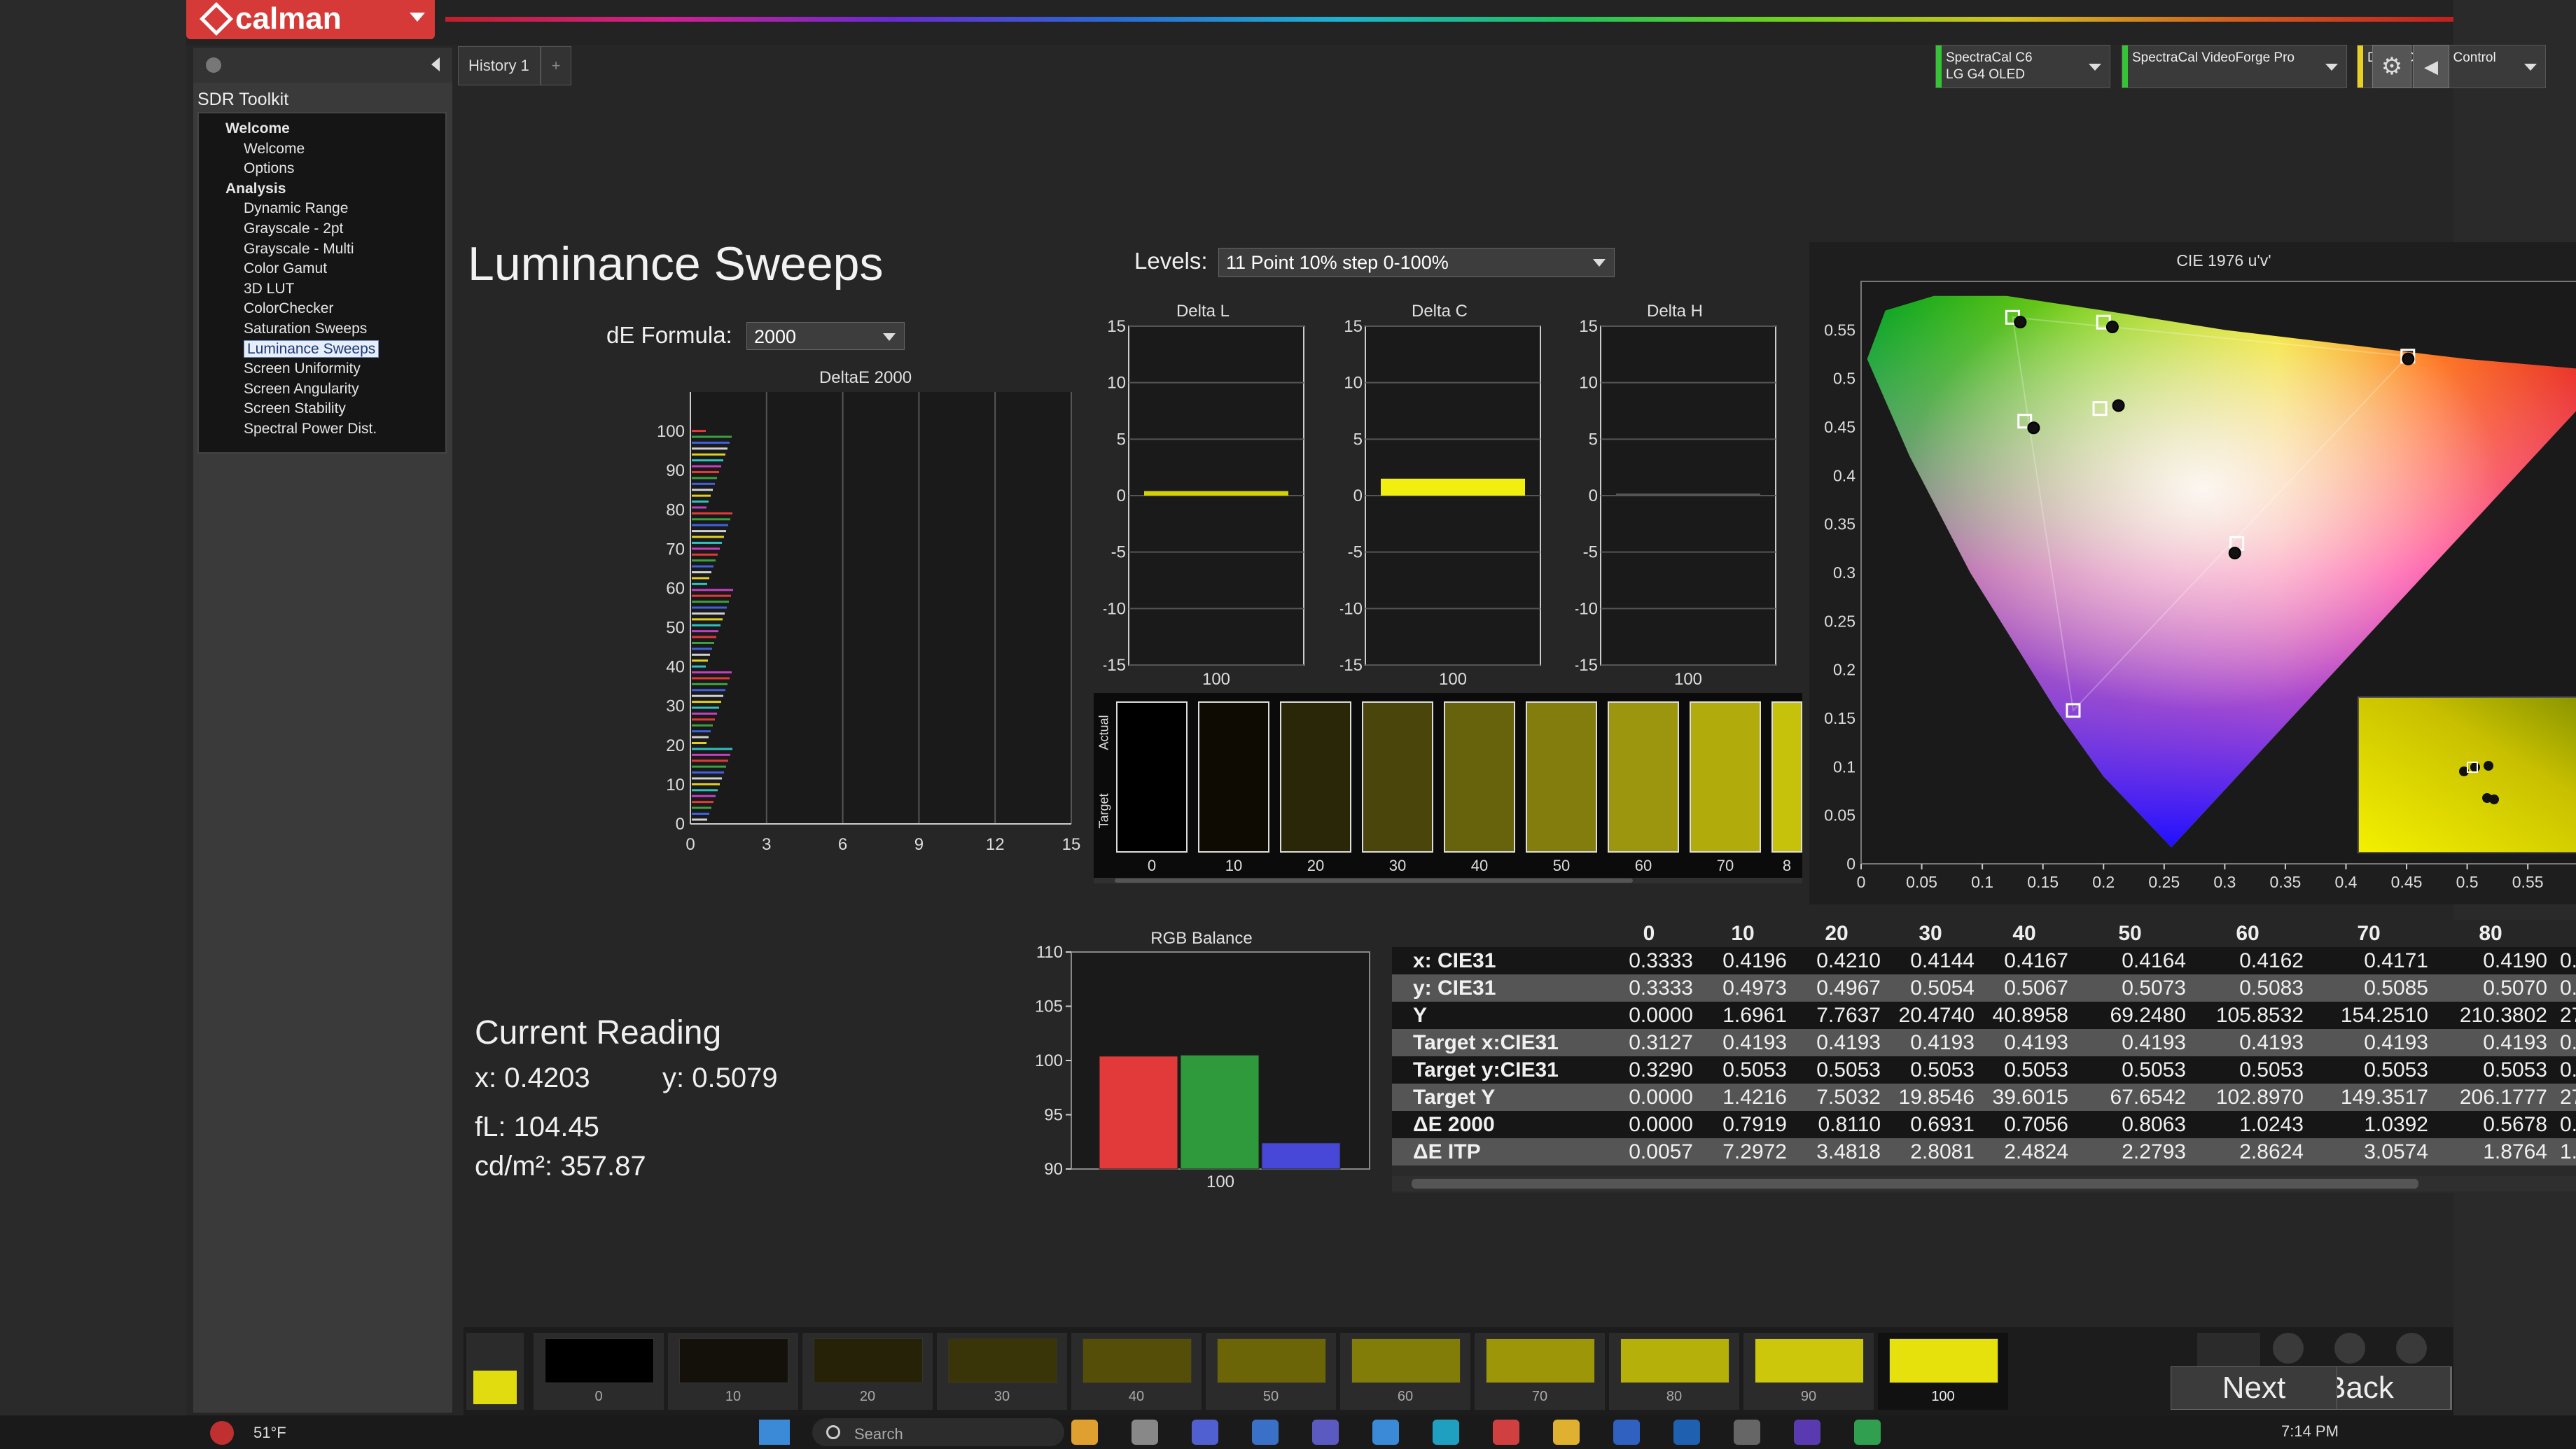 The width and height of the screenshot is (2576, 1449). I want to click on x-tick-label: 0.4, so click(2345, 882).